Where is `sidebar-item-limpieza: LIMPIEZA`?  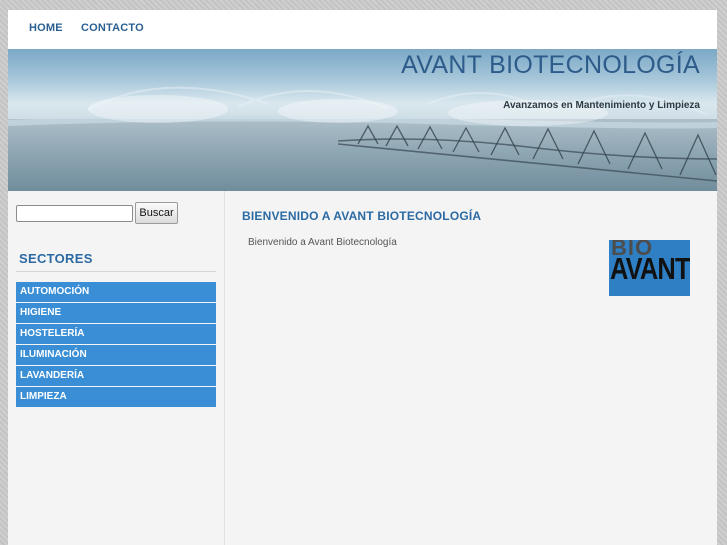 sidebar-item-limpieza: LIMPIEZA is located at coordinates (116, 397).